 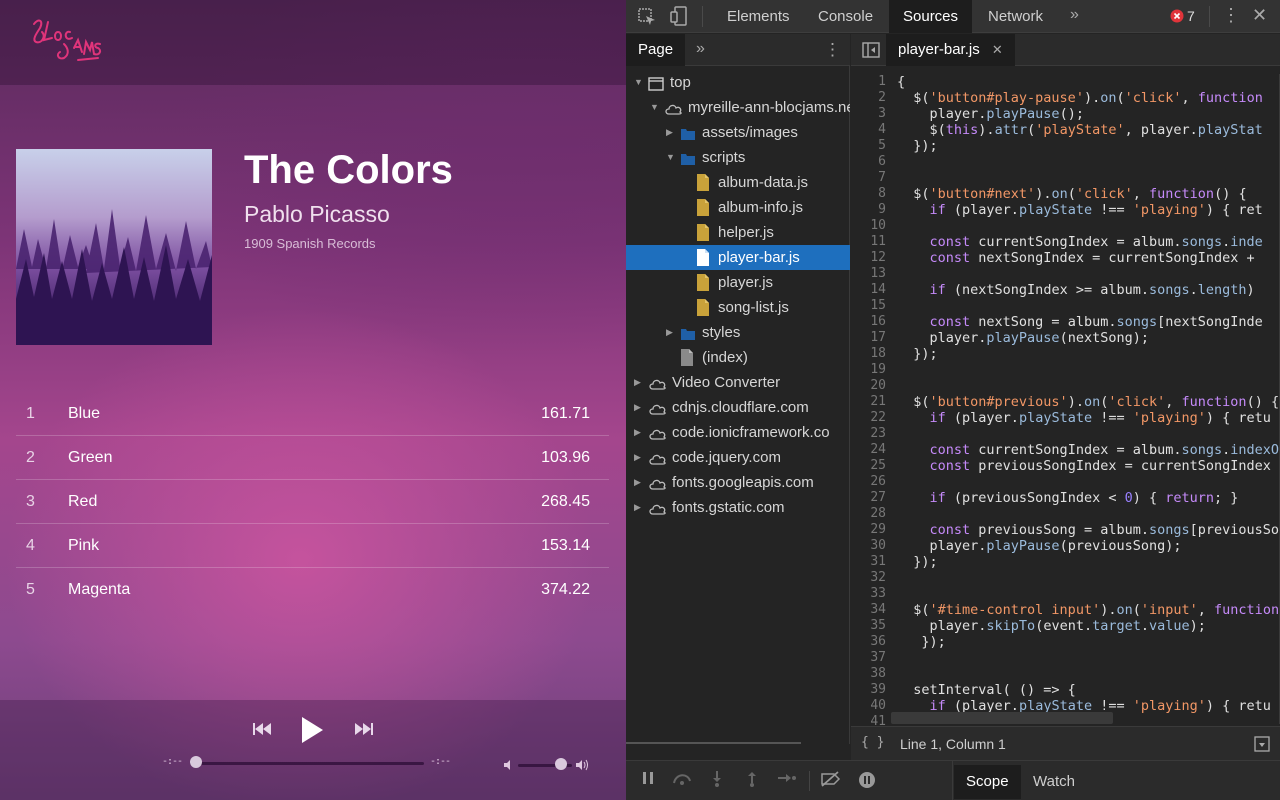 What do you see at coordinates (312, 414) in the screenshot?
I see `song-row: 1 Blue 161.71` at bounding box center [312, 414].